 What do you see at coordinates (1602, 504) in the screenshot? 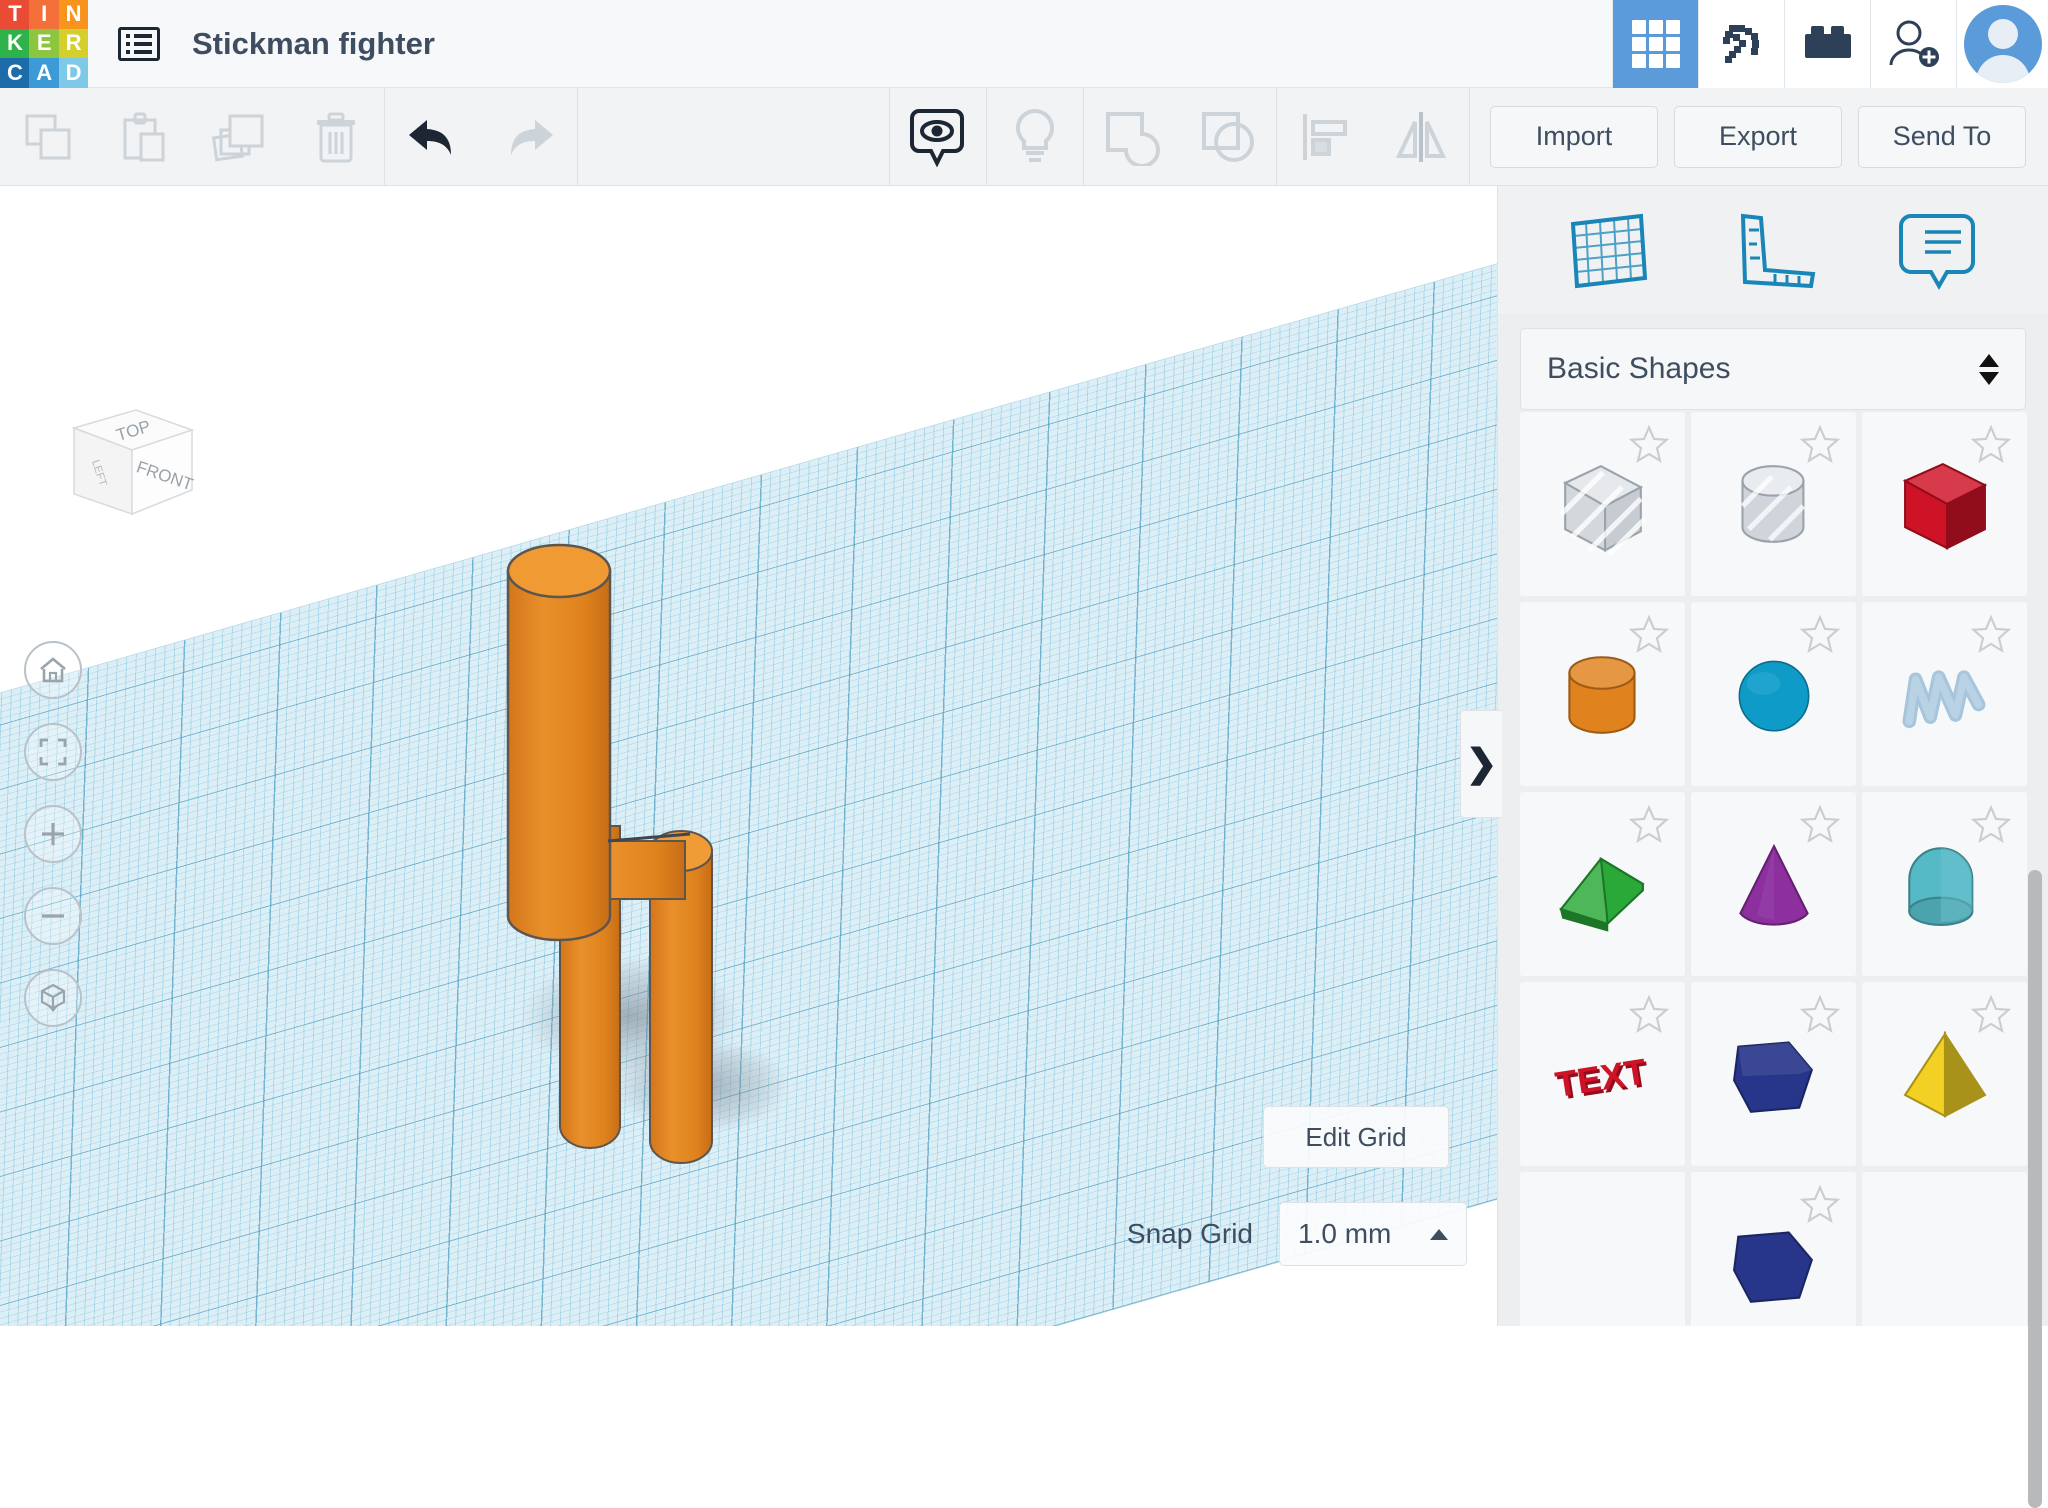
I see `shape-item-box-hole` at bounding box center [1602, 504].